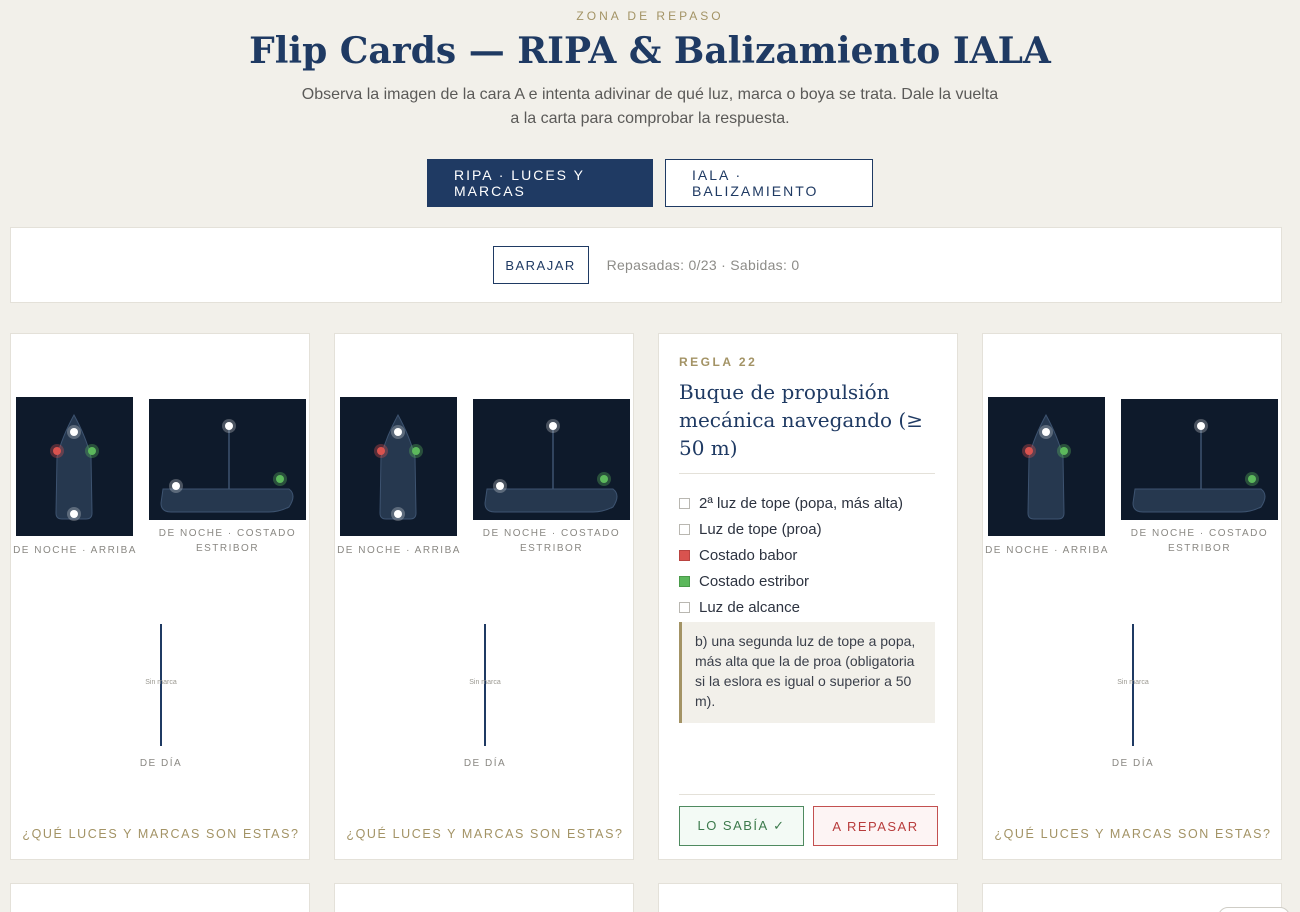 Image resolution: width=1300 pixels, height=912 pixels. Describe the element at coordinates (1254, 909) in the screenshot. I see `floating-widget` at that location.